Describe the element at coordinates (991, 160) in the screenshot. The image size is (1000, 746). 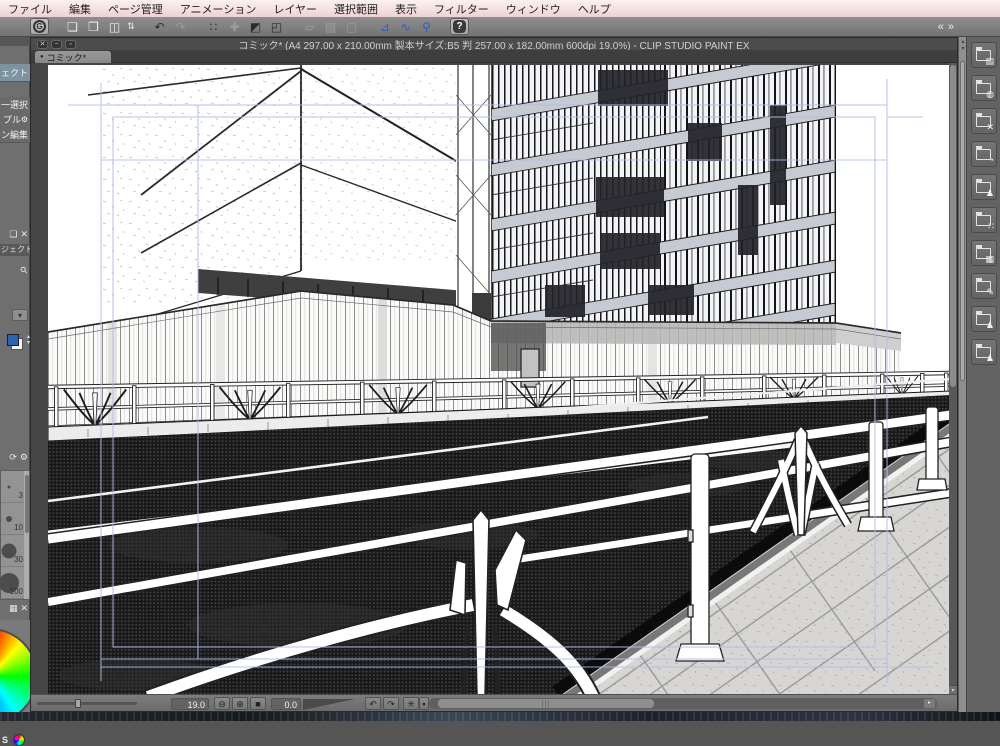
I see `sphere-icon: ◔` at that location.